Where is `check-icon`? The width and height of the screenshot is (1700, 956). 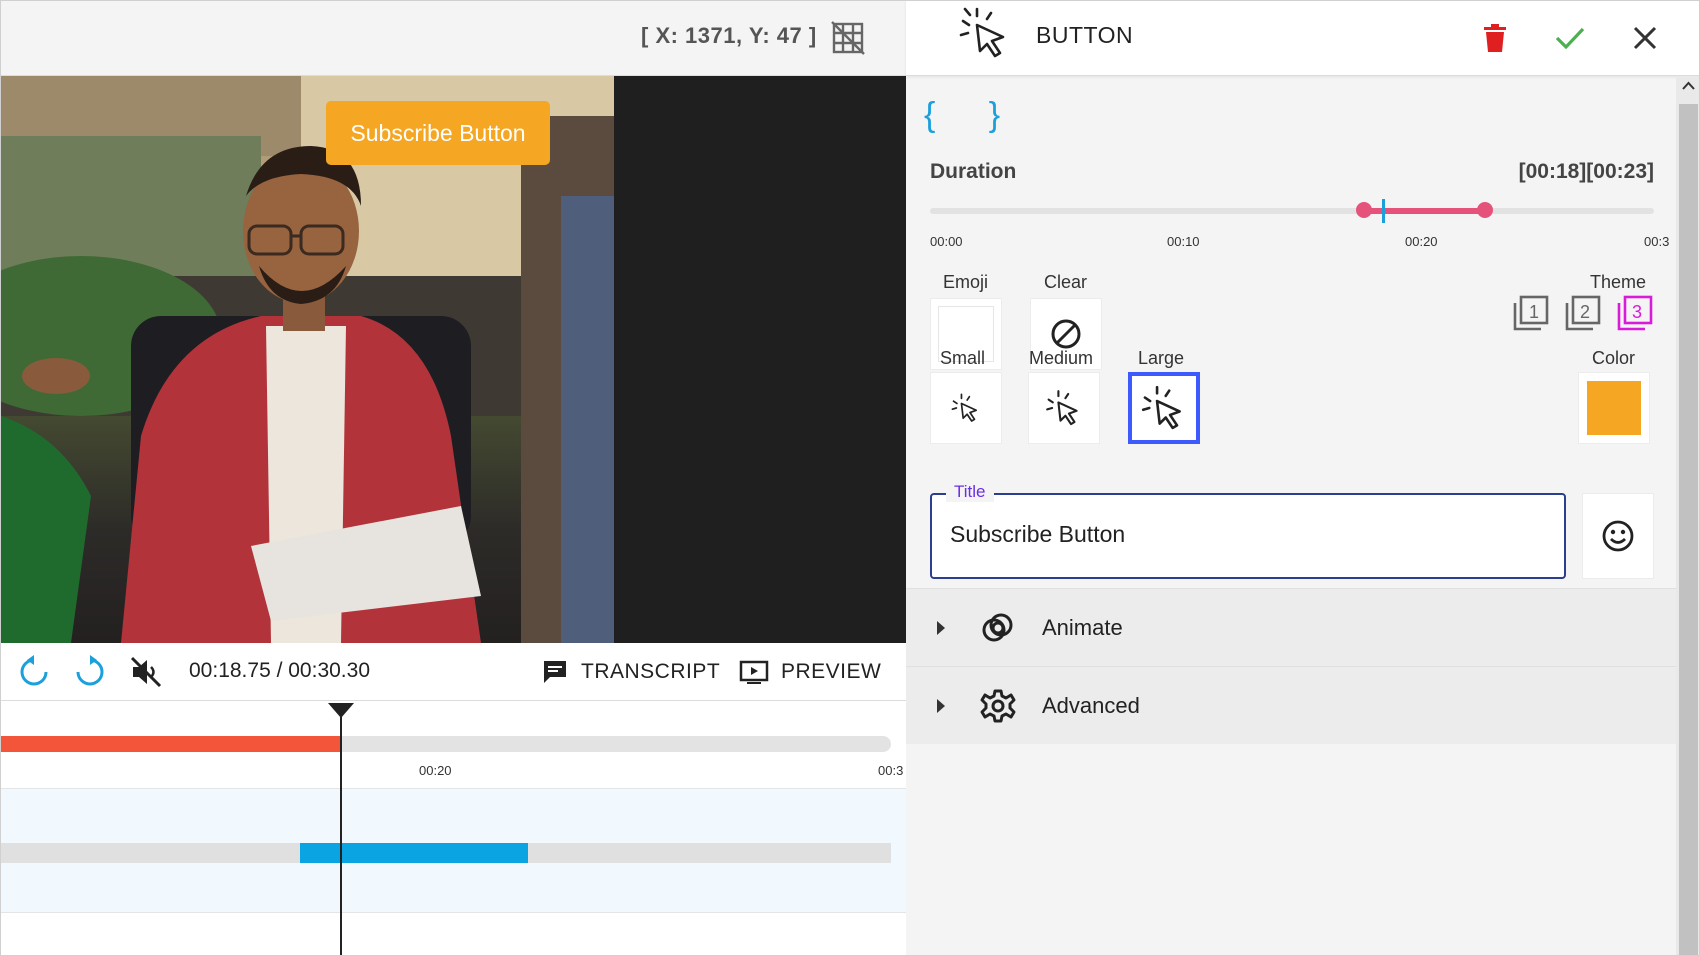 check-icon is located at coordinates (1570, 38).